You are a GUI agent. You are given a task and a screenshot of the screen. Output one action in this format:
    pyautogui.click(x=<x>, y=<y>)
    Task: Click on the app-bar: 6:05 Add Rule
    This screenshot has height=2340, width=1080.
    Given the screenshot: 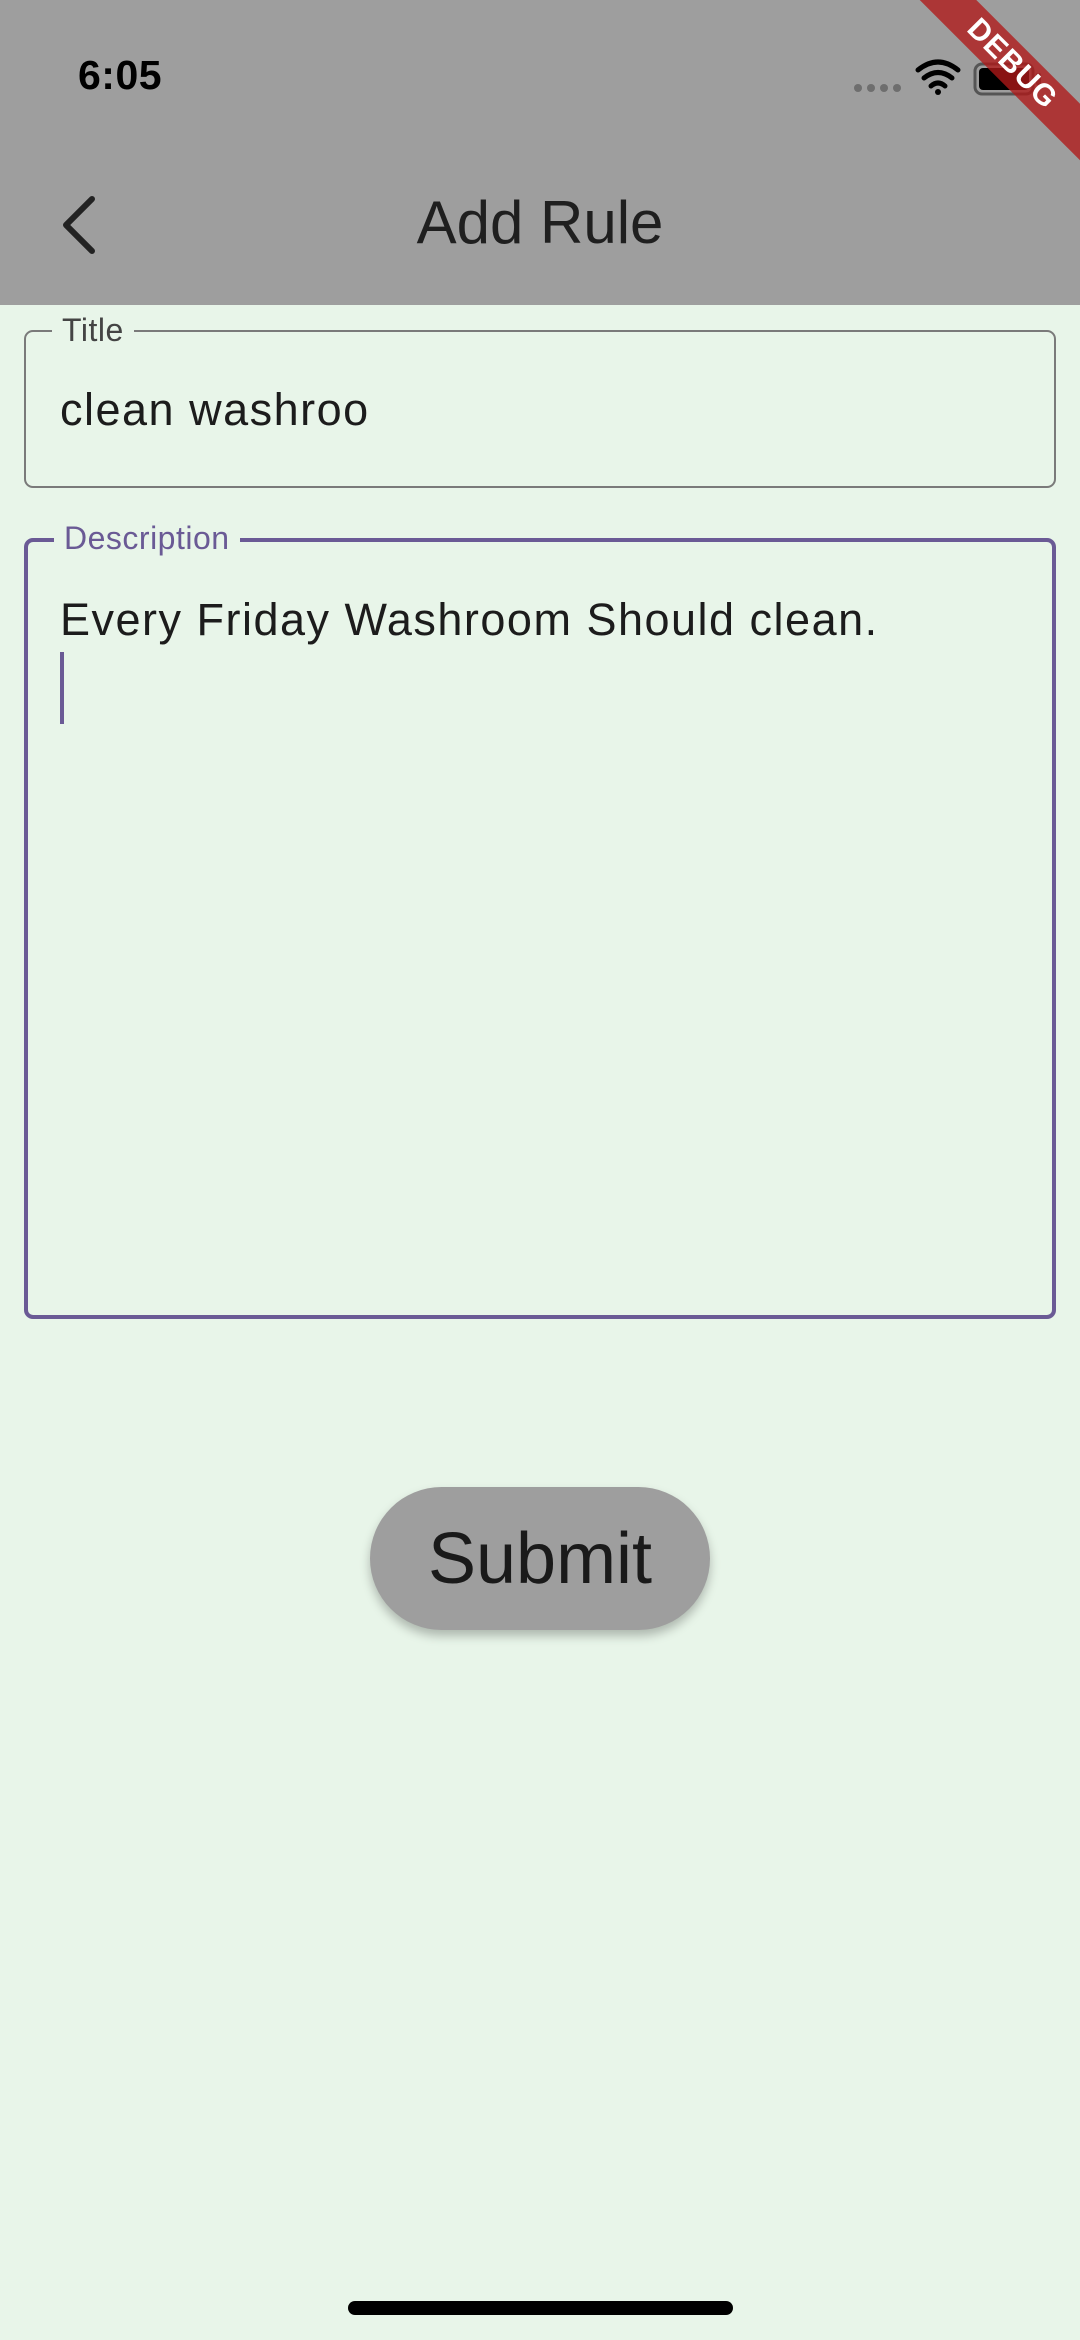 What is the action you would take?
    pyautogui.click(x=540, y=152)
    